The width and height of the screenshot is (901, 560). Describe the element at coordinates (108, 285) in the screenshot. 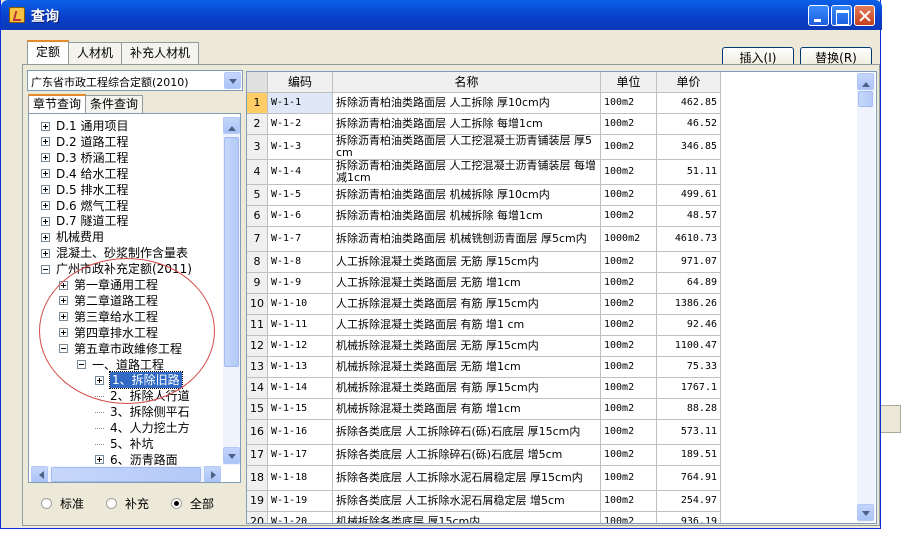

I see `tree-node: 第一章通用工程` at that location.